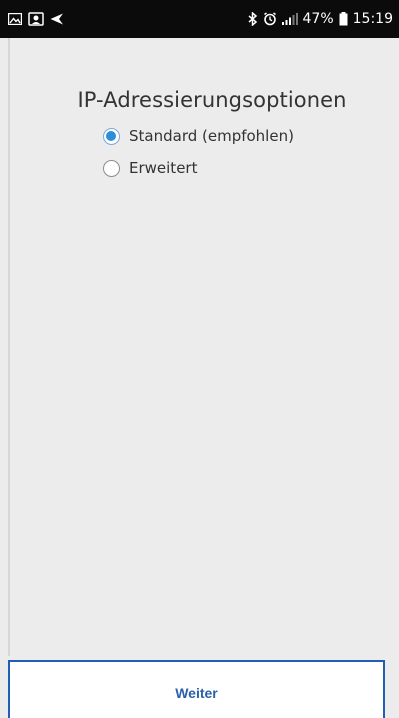  Describe the element at coordinates (163, 168) in the screenshot. I see `option-advanced-label: Erweitert` at that location.